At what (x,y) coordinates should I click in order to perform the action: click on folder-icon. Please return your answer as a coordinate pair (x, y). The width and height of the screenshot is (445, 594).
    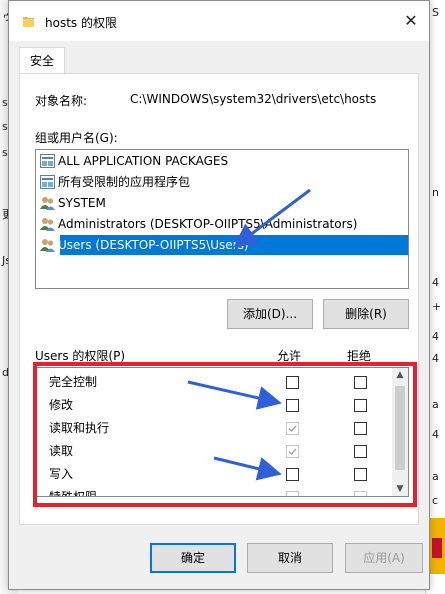
    Looking at the image, I should click on (28, 22).